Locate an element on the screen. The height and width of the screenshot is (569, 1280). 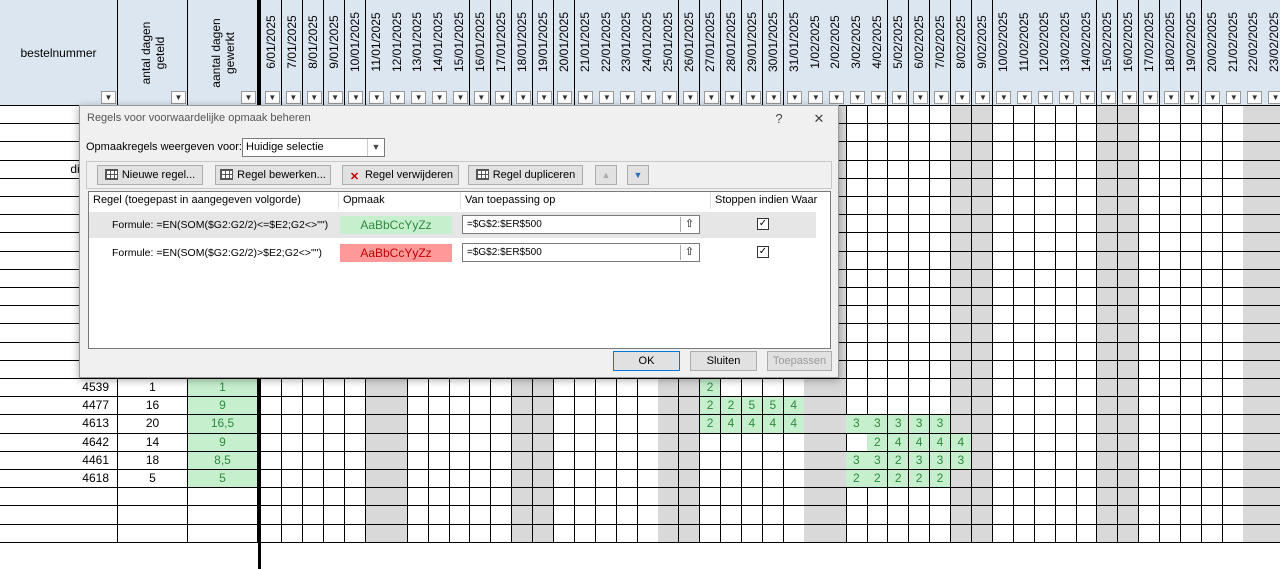
header-date: 7/02/2025 ▼ is located at coordinates (940, 53).